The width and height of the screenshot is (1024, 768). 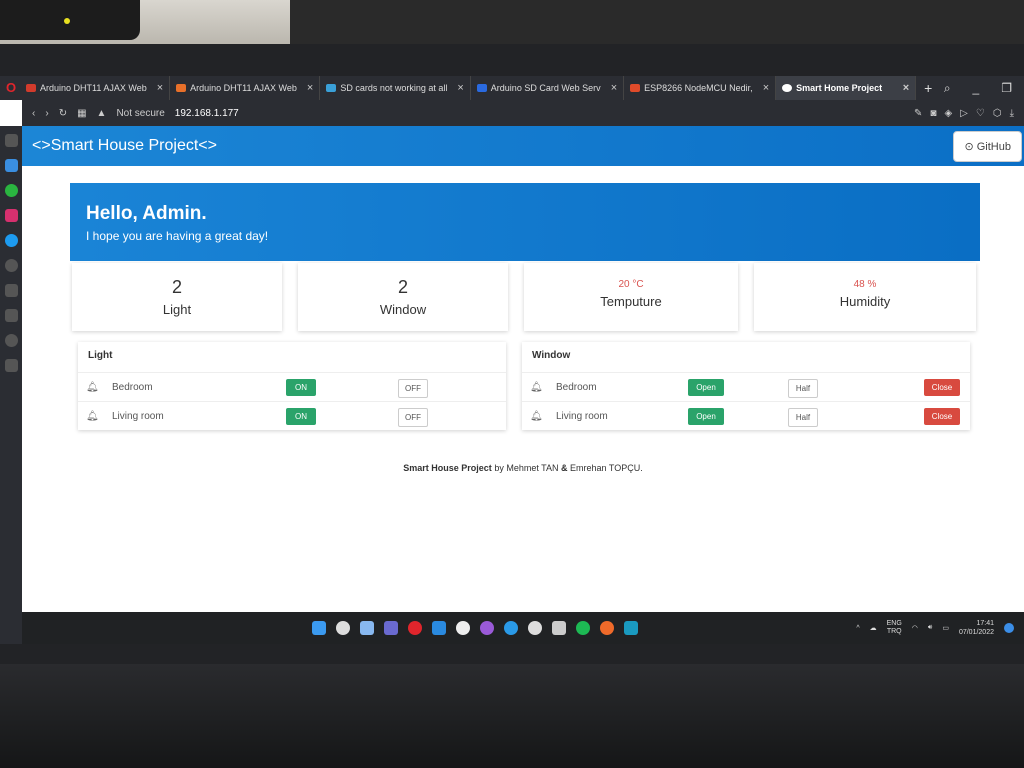 What do you see at coordinates (536, 416) in the screenshot?
I see `bell-icon: 🔔︎` at bounding box center [536, 416].